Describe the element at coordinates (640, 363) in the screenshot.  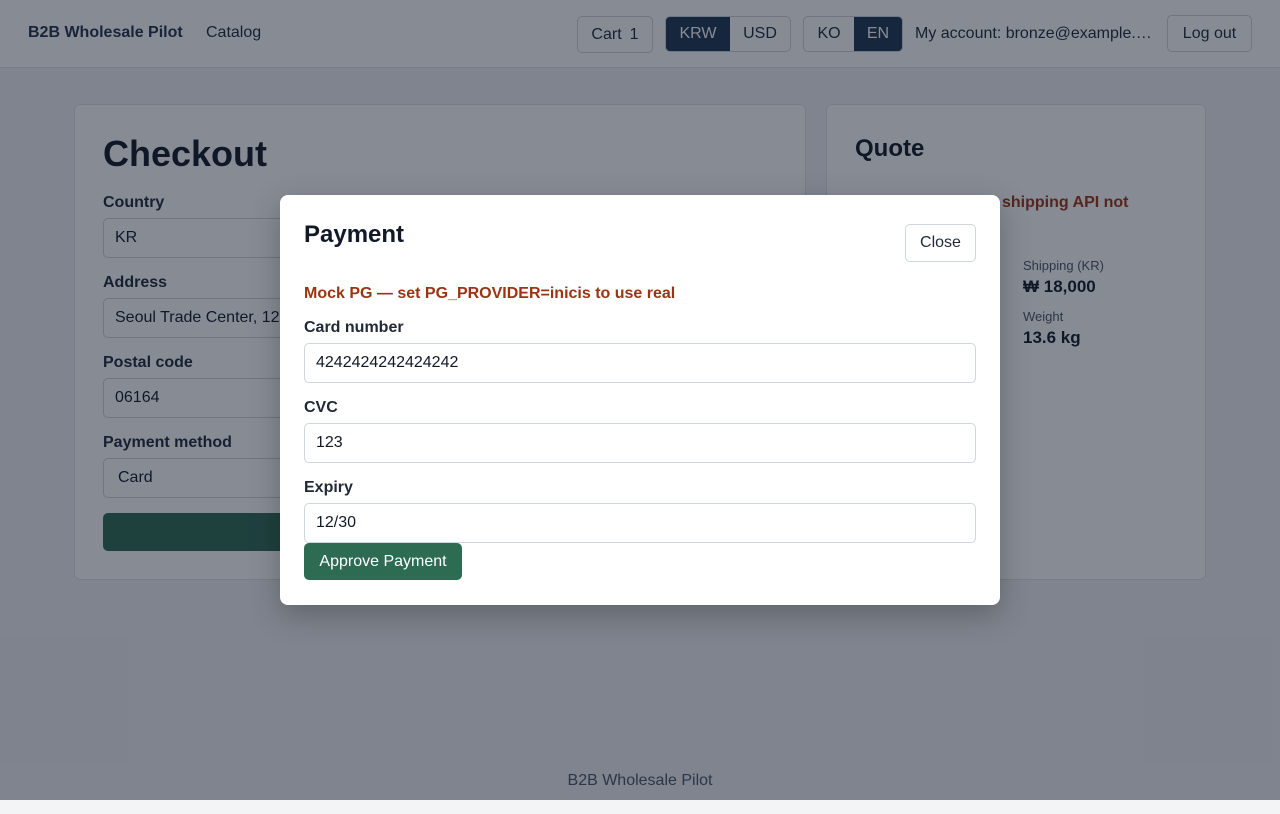
I see `card-number-field: 4242424242424242` at that location.